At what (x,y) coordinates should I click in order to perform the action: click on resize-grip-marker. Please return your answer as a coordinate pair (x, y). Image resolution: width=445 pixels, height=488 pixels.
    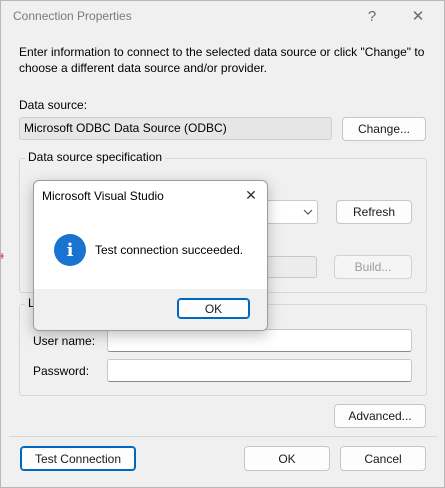
    Looking at the image, I should click on (2, 255).